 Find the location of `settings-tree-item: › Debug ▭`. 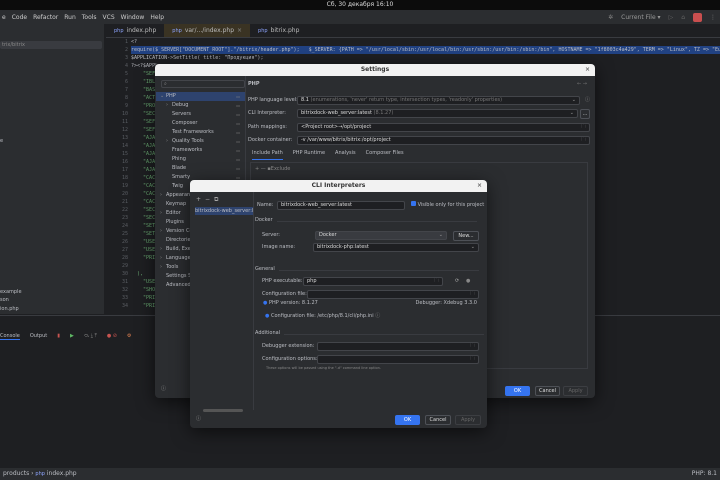

settings-tree-item: › Debug ▭ is located at coordinates (201, 105).